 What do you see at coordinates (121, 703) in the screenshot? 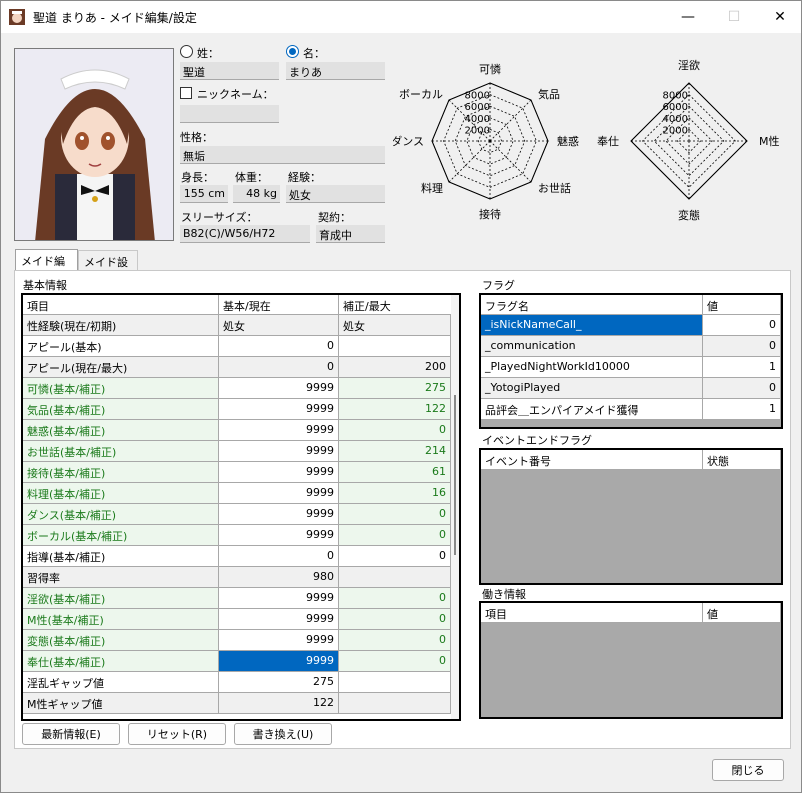
I see `row-item-cell: M性ギャップ値` at bounding box center [121, 703].